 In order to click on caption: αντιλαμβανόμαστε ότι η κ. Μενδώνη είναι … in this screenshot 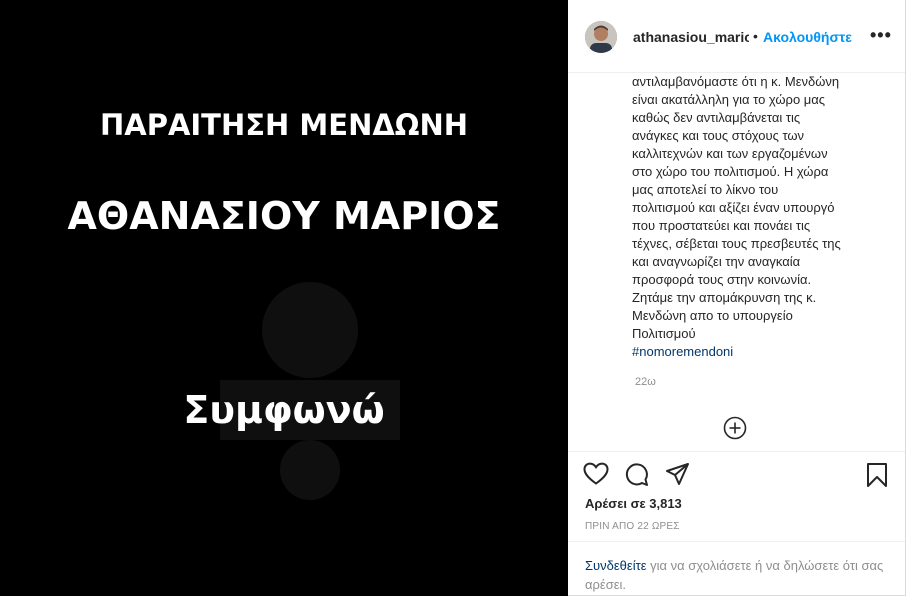, I will do `click(757, 217)`.